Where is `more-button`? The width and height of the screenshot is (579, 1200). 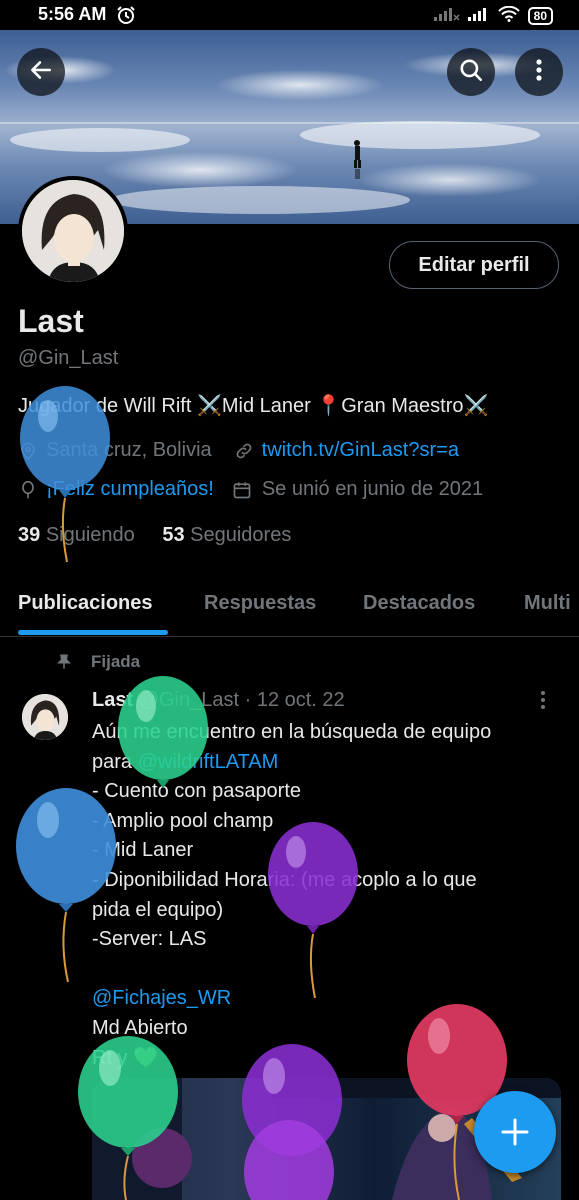
more-button is located at coordinates (539, 72).